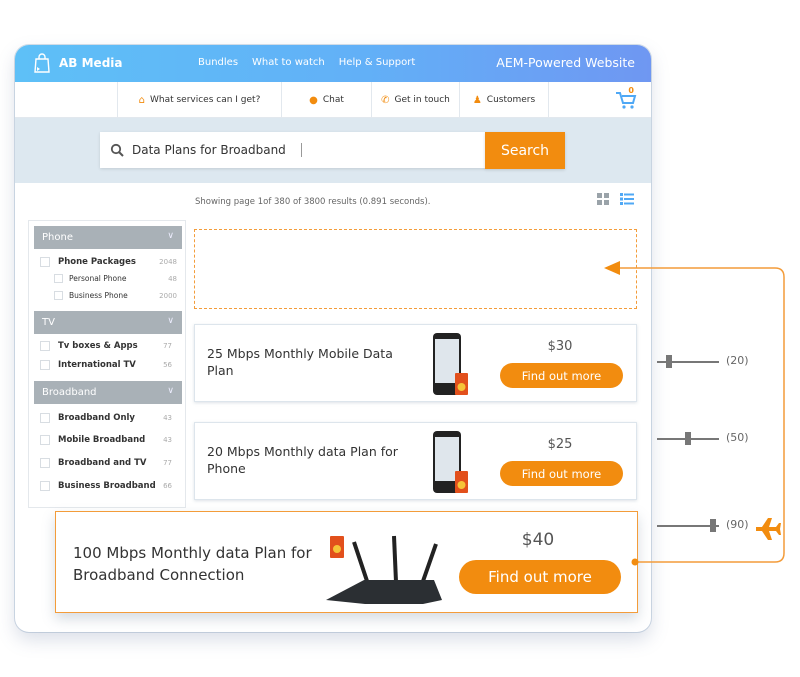 The image size is (800, 677). Describe the element at coordinates (511, 100) in the screenshot. I see `subnav-customers-label: Customers` at that location.